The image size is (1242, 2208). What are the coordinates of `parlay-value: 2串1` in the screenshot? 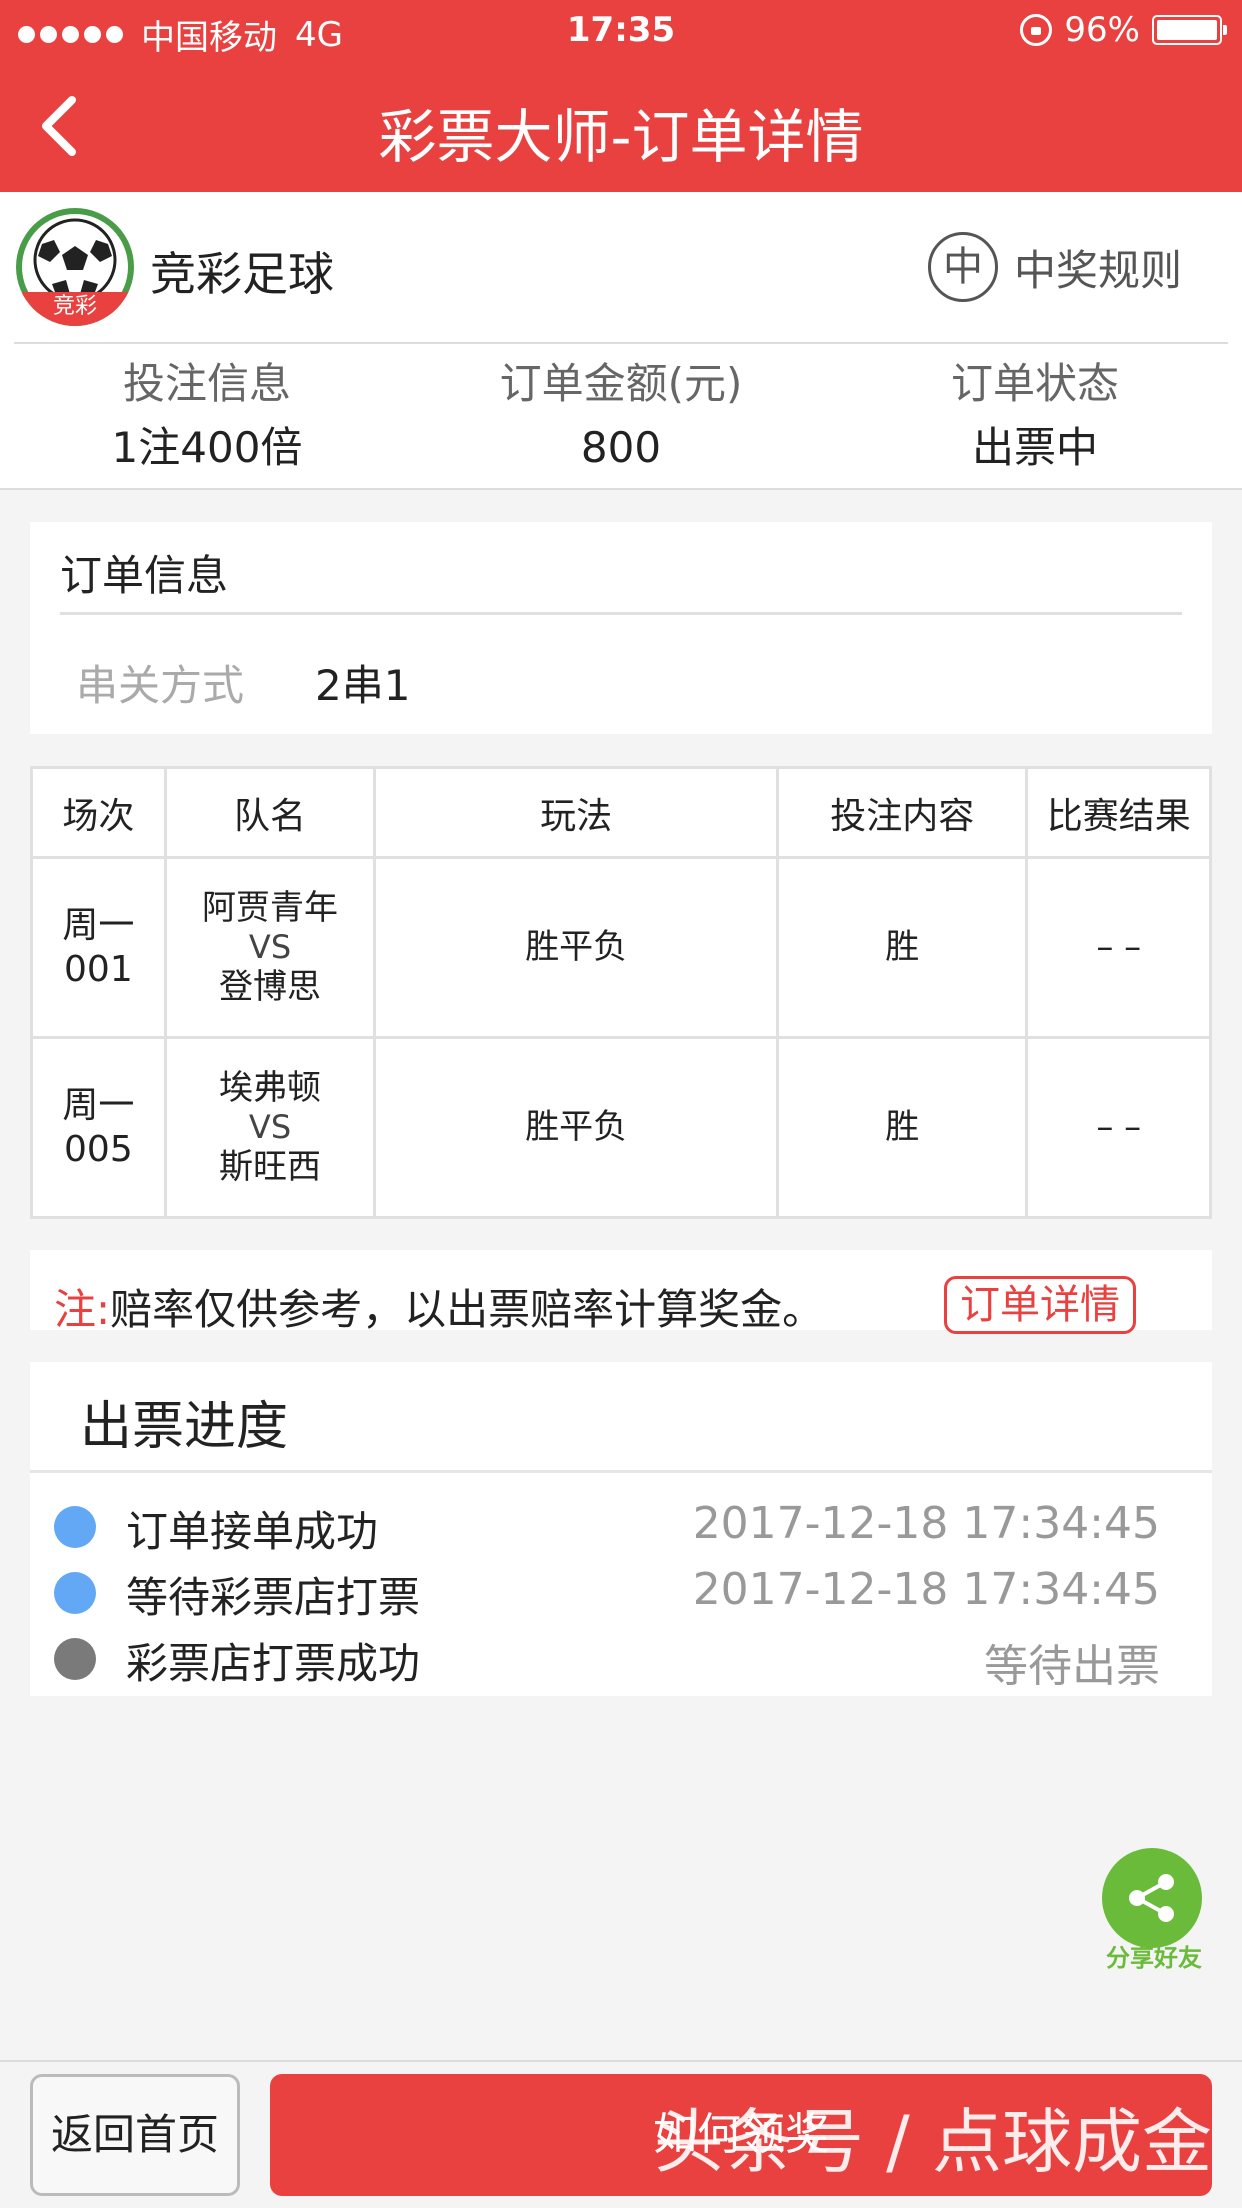 It's located at (363, 685).